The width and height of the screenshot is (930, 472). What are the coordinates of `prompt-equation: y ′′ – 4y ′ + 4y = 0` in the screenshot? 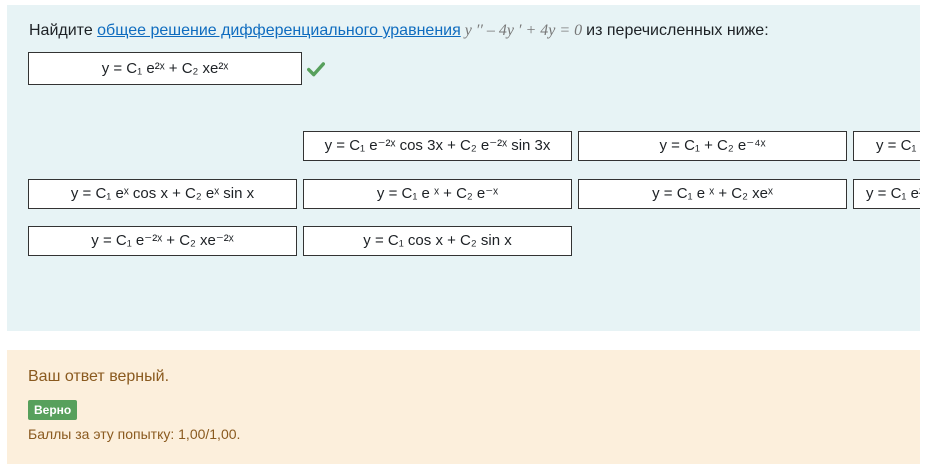 It's located at (523, 30).